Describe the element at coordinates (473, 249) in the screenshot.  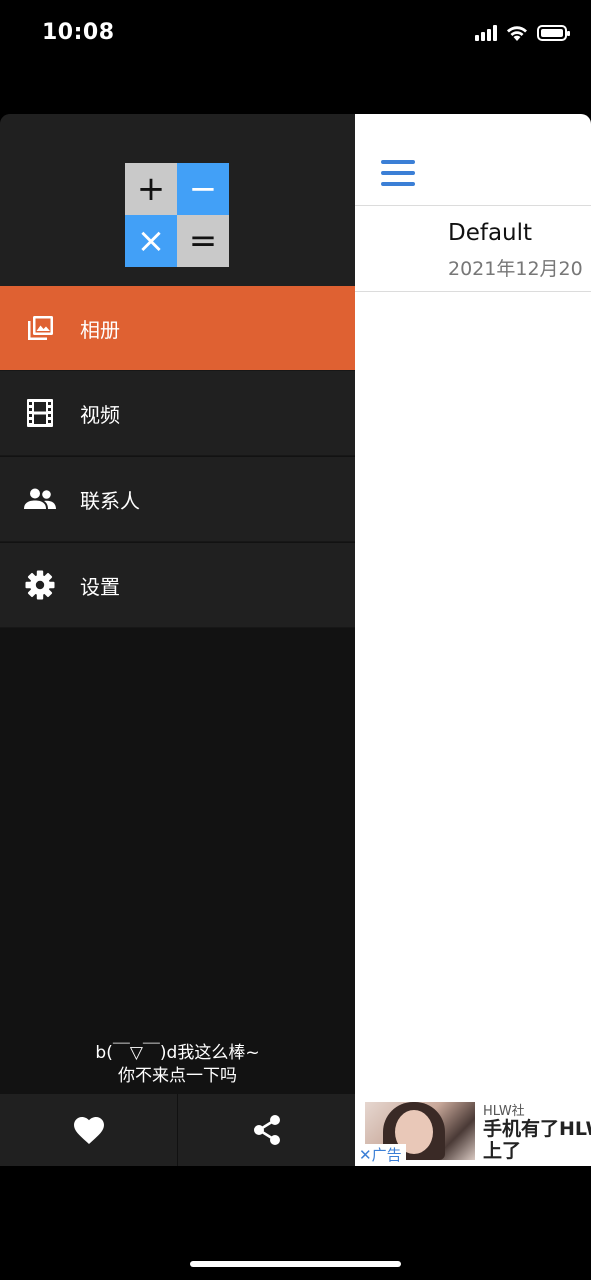
I see `album-list-item: Default 2021年12月20` at that location.